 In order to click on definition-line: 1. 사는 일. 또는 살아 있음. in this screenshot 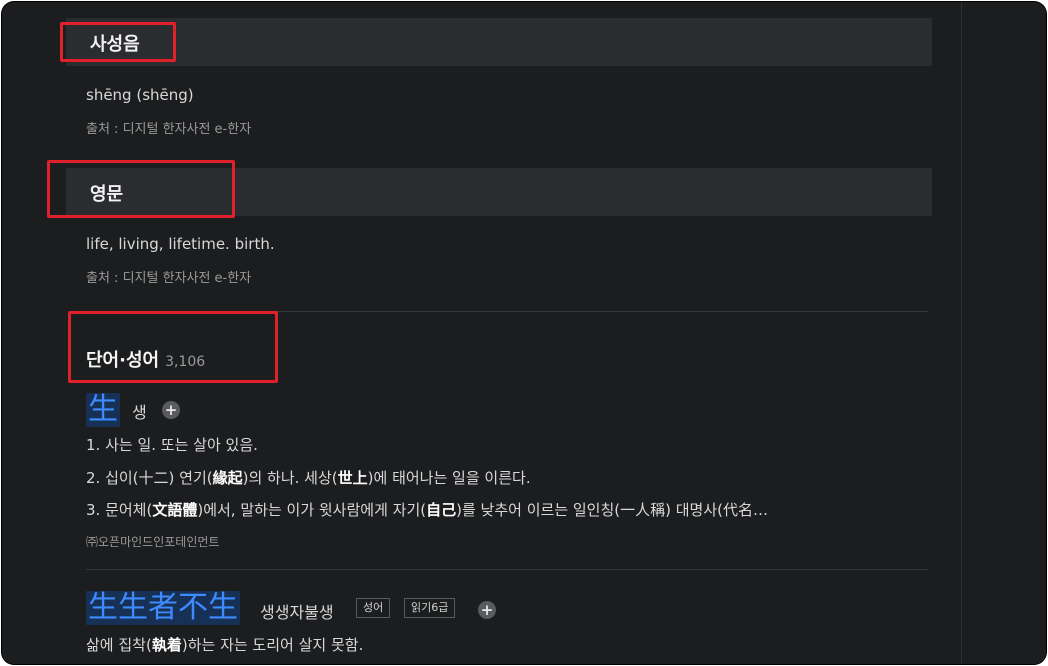, I will do `click(172, 445)`.